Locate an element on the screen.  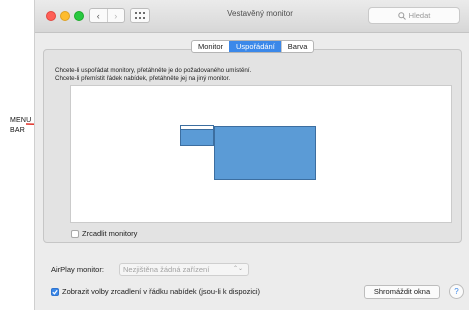
close-window-button is located at coordinates (51, 16).